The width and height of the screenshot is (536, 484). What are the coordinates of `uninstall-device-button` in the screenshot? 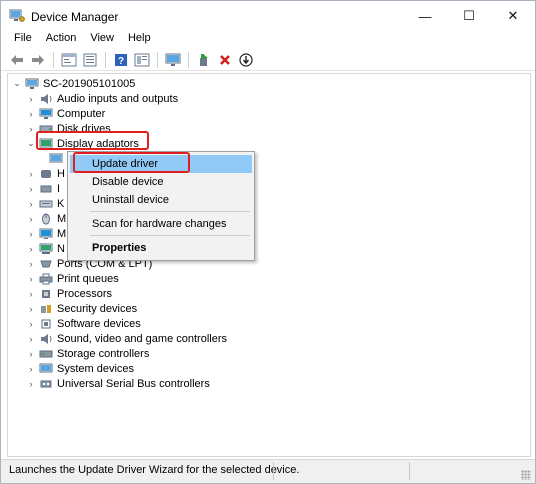 It's located at (225, 60).